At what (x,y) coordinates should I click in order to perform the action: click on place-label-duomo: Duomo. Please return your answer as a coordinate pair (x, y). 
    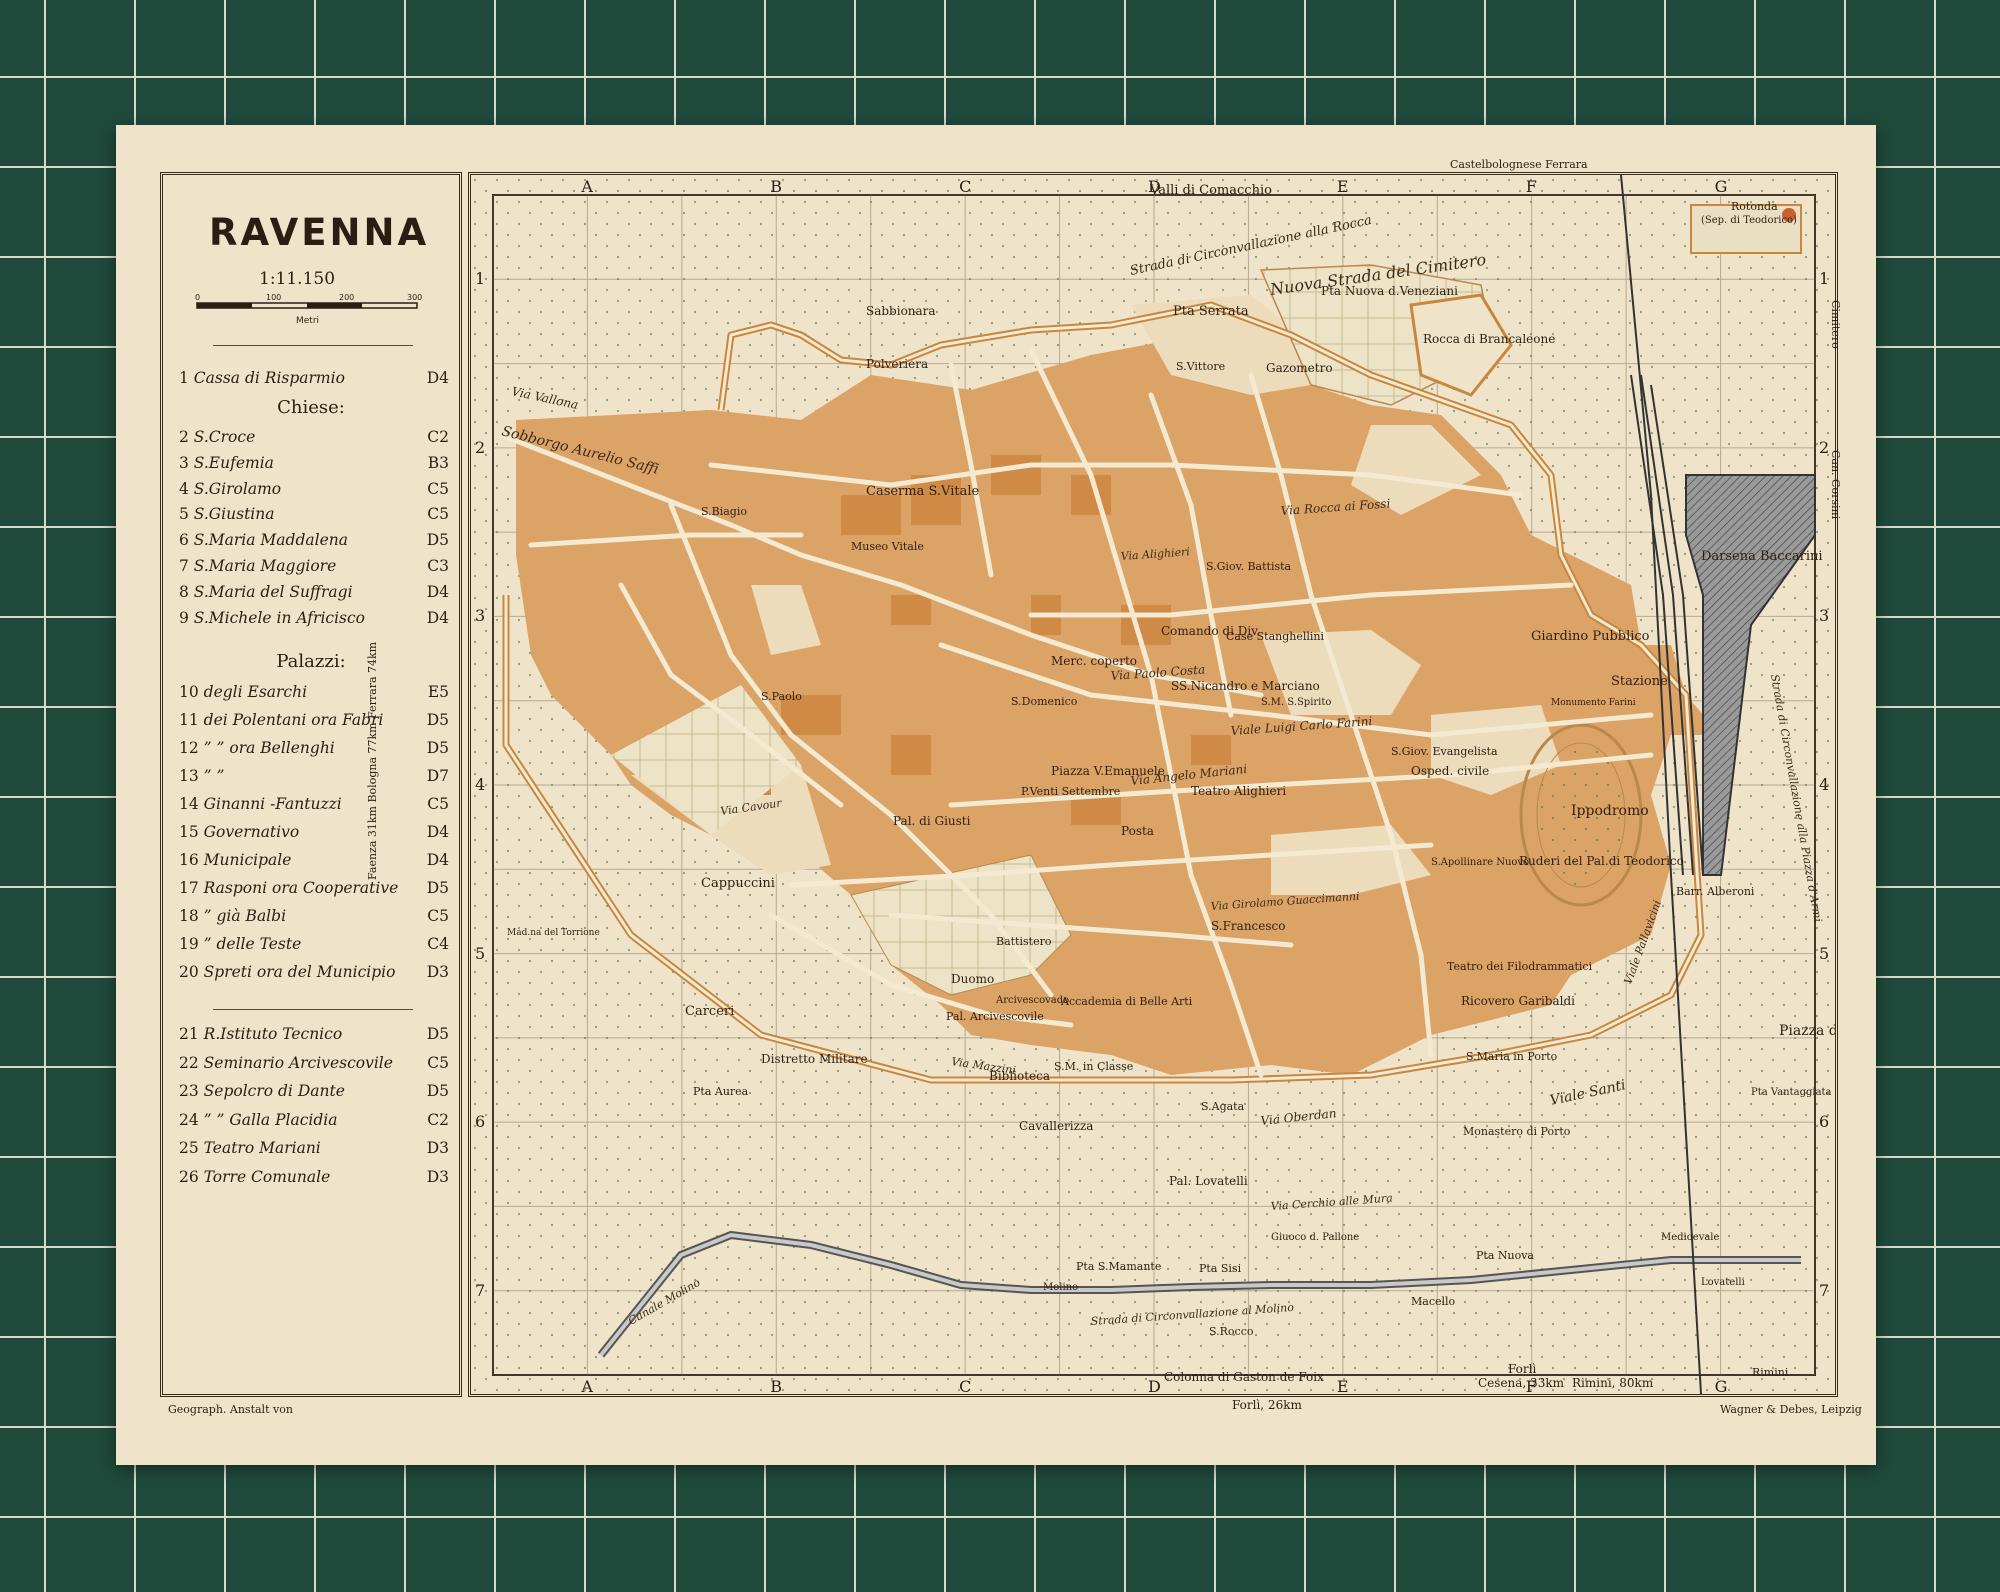
    Looking at the image, I should click on (972, 979).